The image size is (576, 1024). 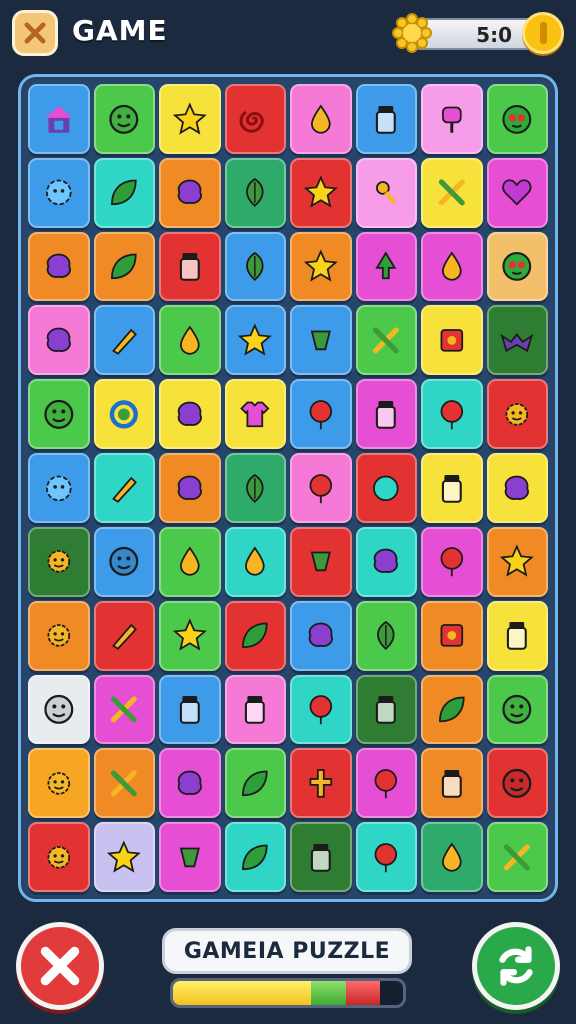 What do you see at coordinates (386, 266) in the screenshot?
I see `tile-tree` at bounding box center [386, 266].